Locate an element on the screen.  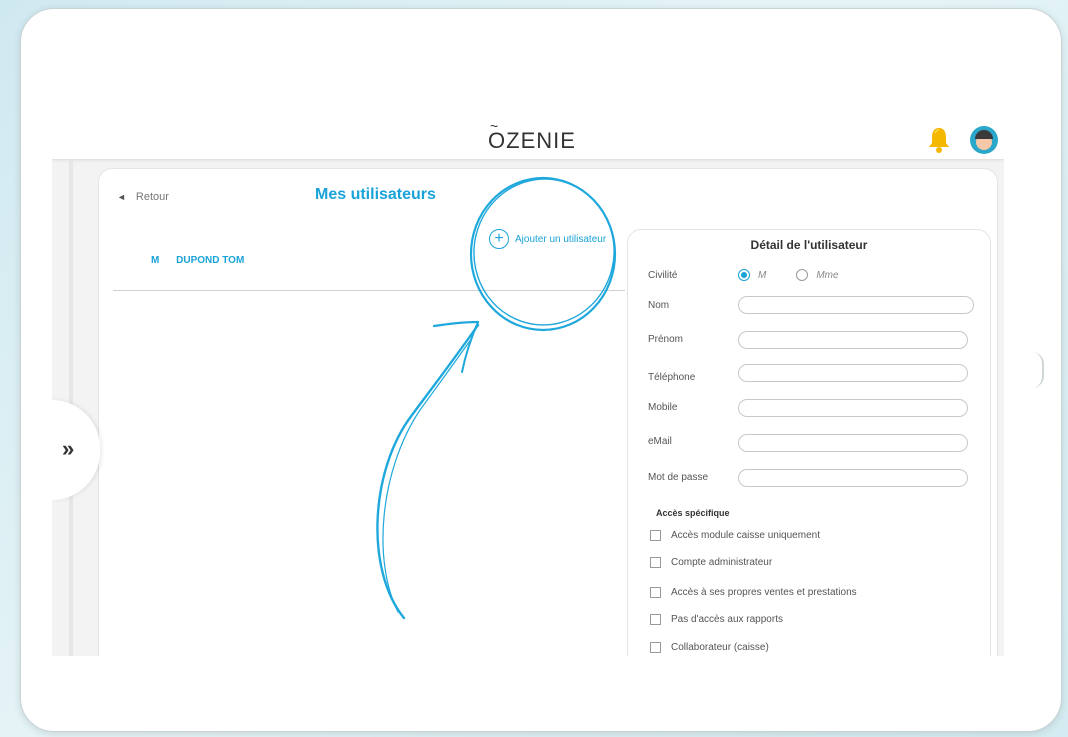
civility-option-mme: Mme is located at coordinates (817, 275).